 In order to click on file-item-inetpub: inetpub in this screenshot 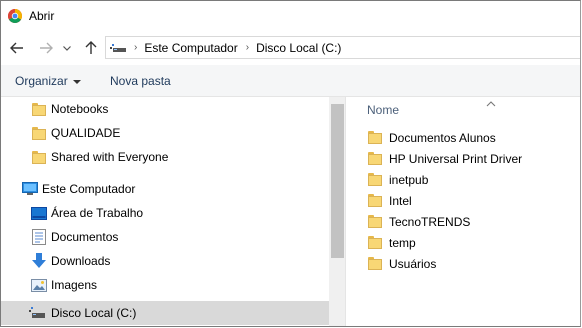, I will do `click(398, 180)`.